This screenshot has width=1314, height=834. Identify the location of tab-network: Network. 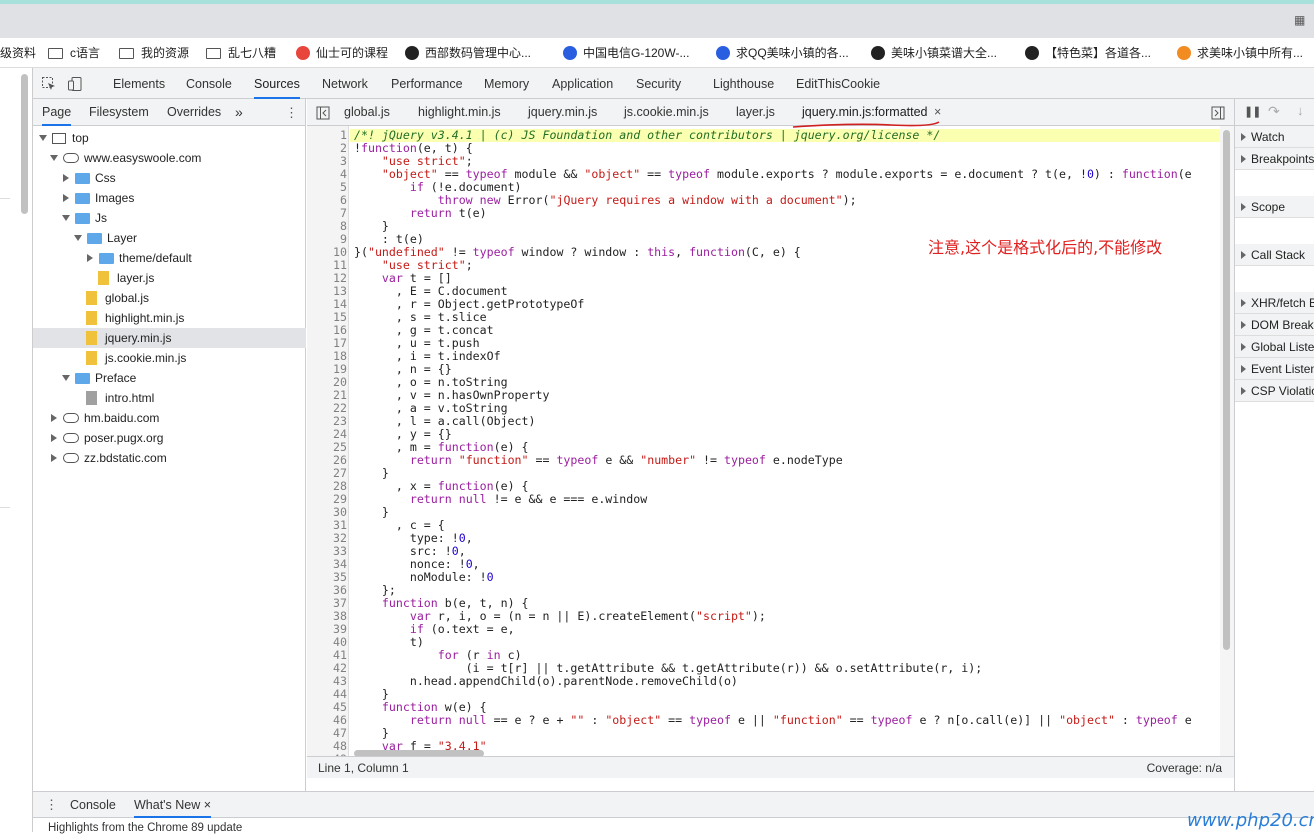
(345, 83).